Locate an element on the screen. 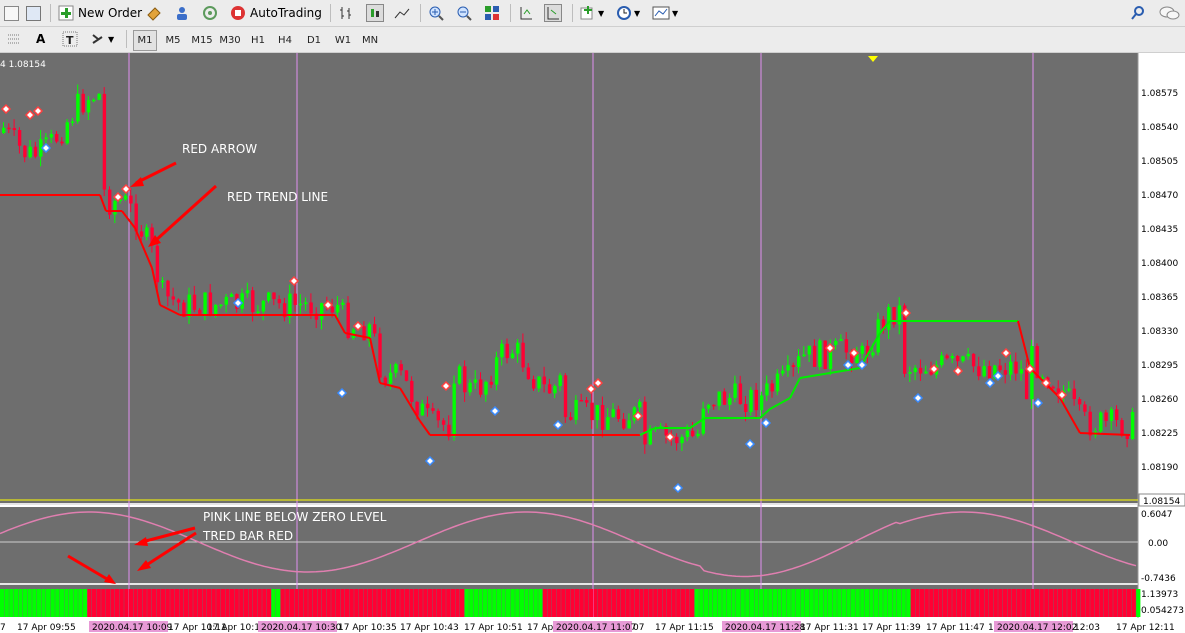 The image size is (1185, 633). text-label-button: T is located at coordinates (70, 39).